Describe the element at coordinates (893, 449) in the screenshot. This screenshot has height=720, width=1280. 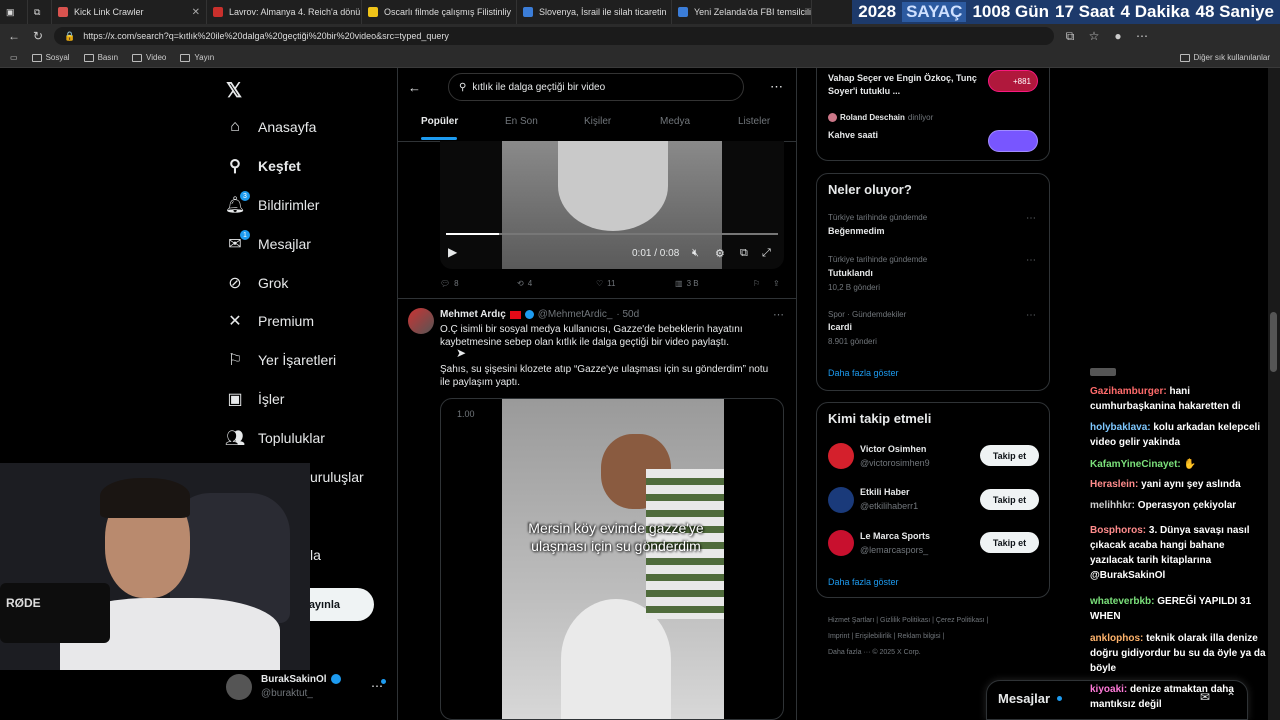
I see `suggested-name: Victor Osimhen` at that location.